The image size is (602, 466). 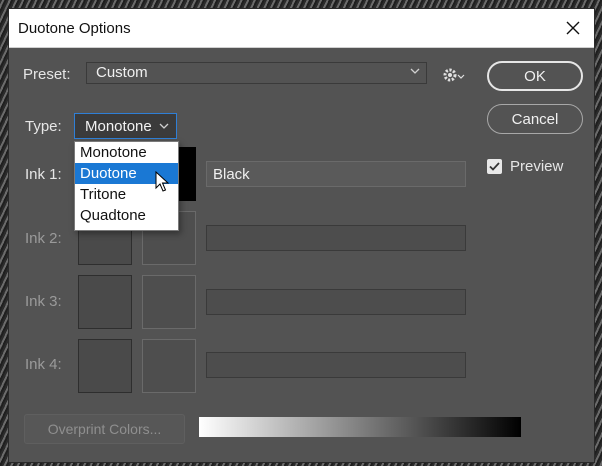 What do you see at coordinates (360, 427) in the screenshot?
I see `gradient-preview-bar` at bounding box center [360, 427].